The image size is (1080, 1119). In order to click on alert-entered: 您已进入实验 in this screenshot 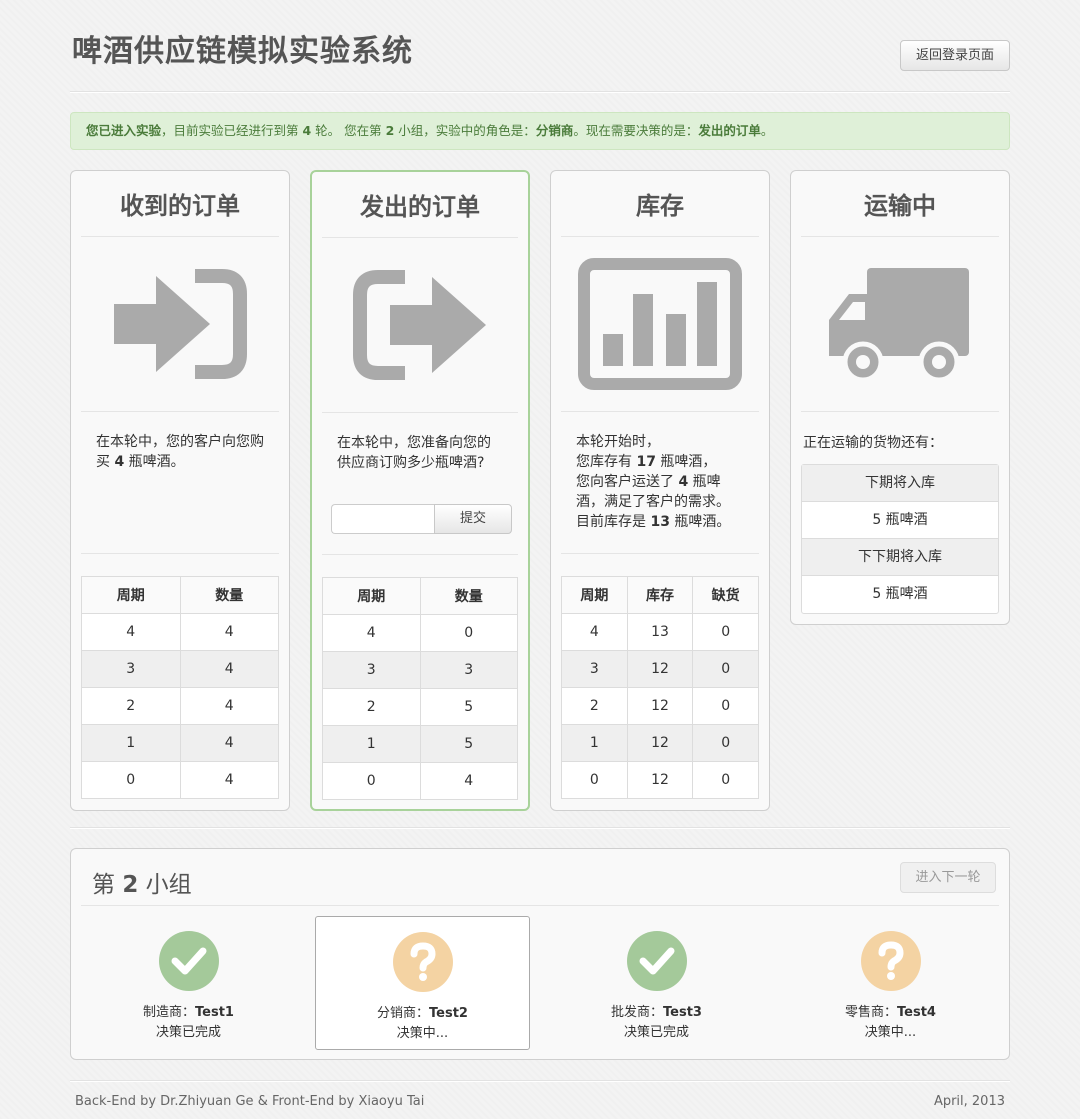, I will do `click(124, 130)`.